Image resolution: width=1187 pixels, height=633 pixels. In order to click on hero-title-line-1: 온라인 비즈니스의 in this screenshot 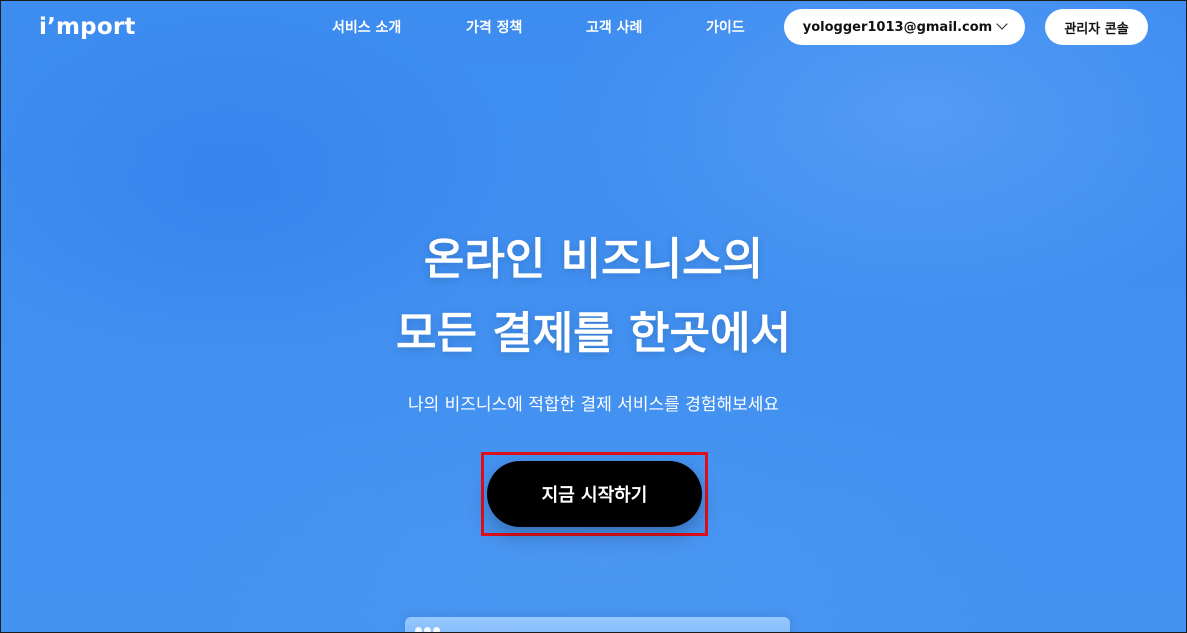, I will do `click(593, 259)`.